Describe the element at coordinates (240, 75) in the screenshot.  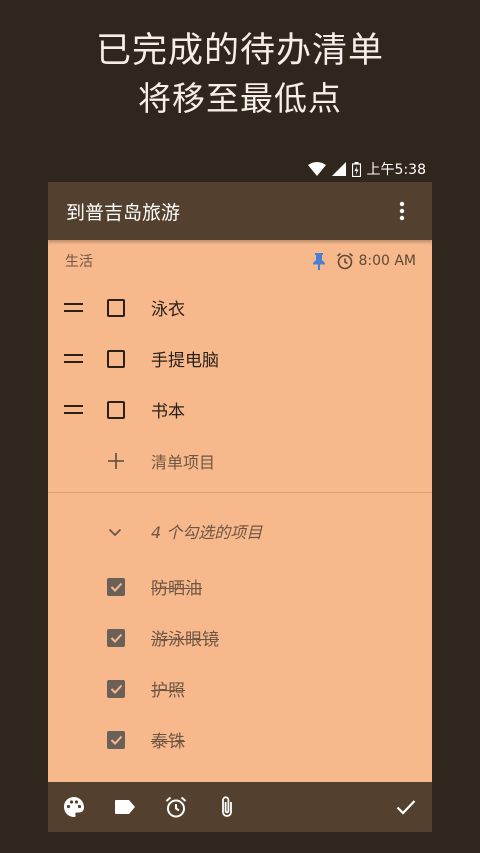
I see `promo-banner: 已完成的待办清单 将移至最低点` at that location.